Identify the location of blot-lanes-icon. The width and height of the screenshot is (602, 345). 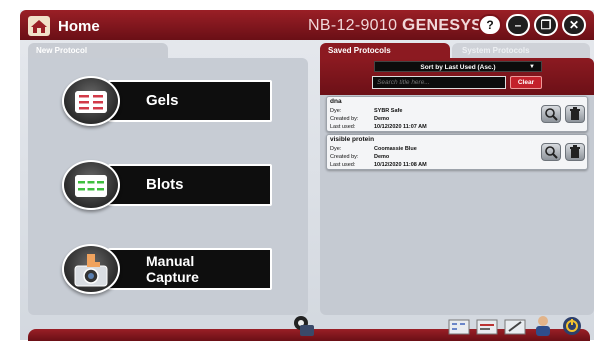
(91, 186).